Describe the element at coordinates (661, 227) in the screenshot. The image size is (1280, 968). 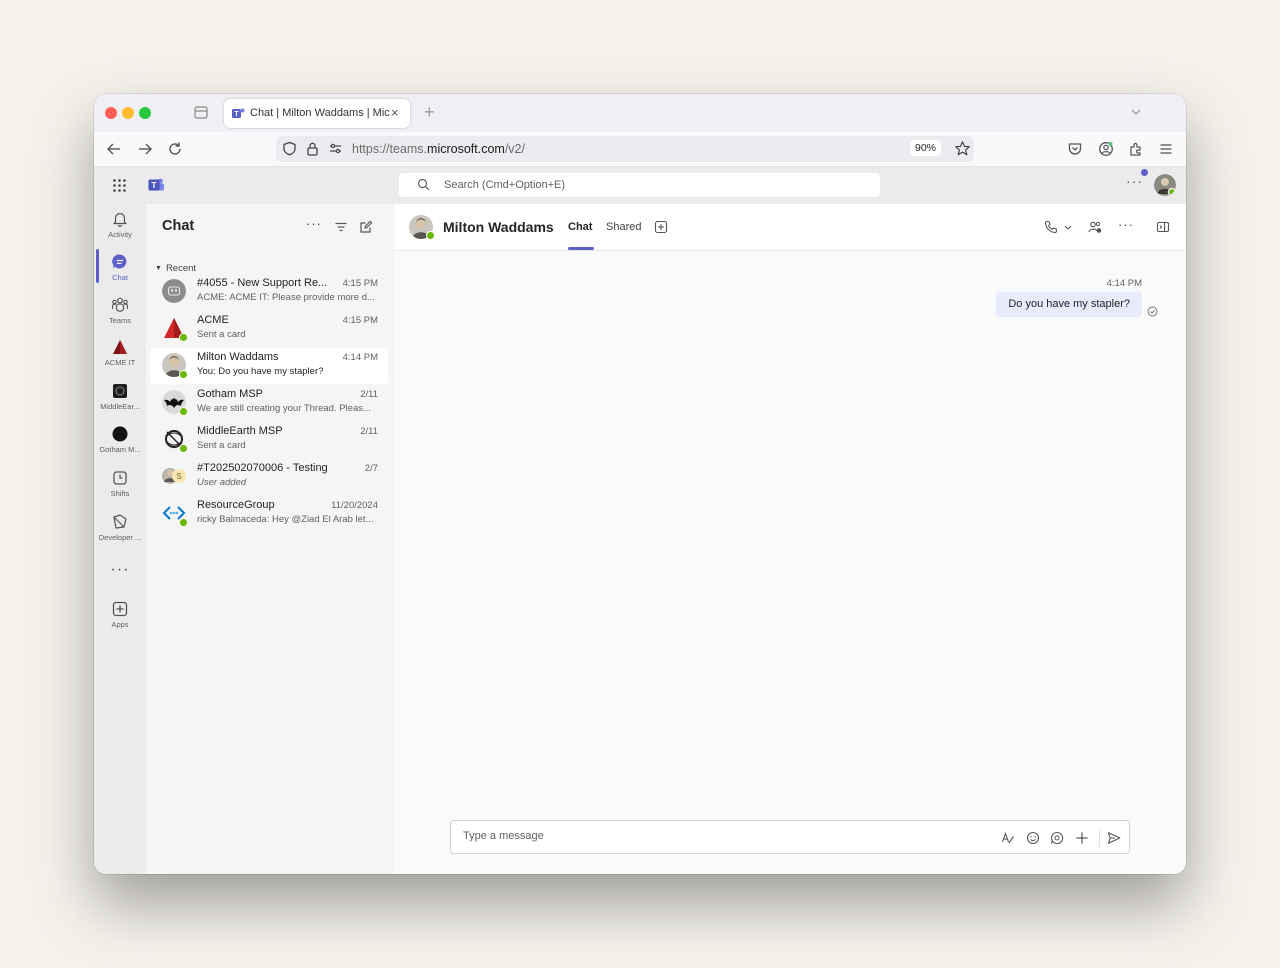
I see `add-tab-icon` at that location.